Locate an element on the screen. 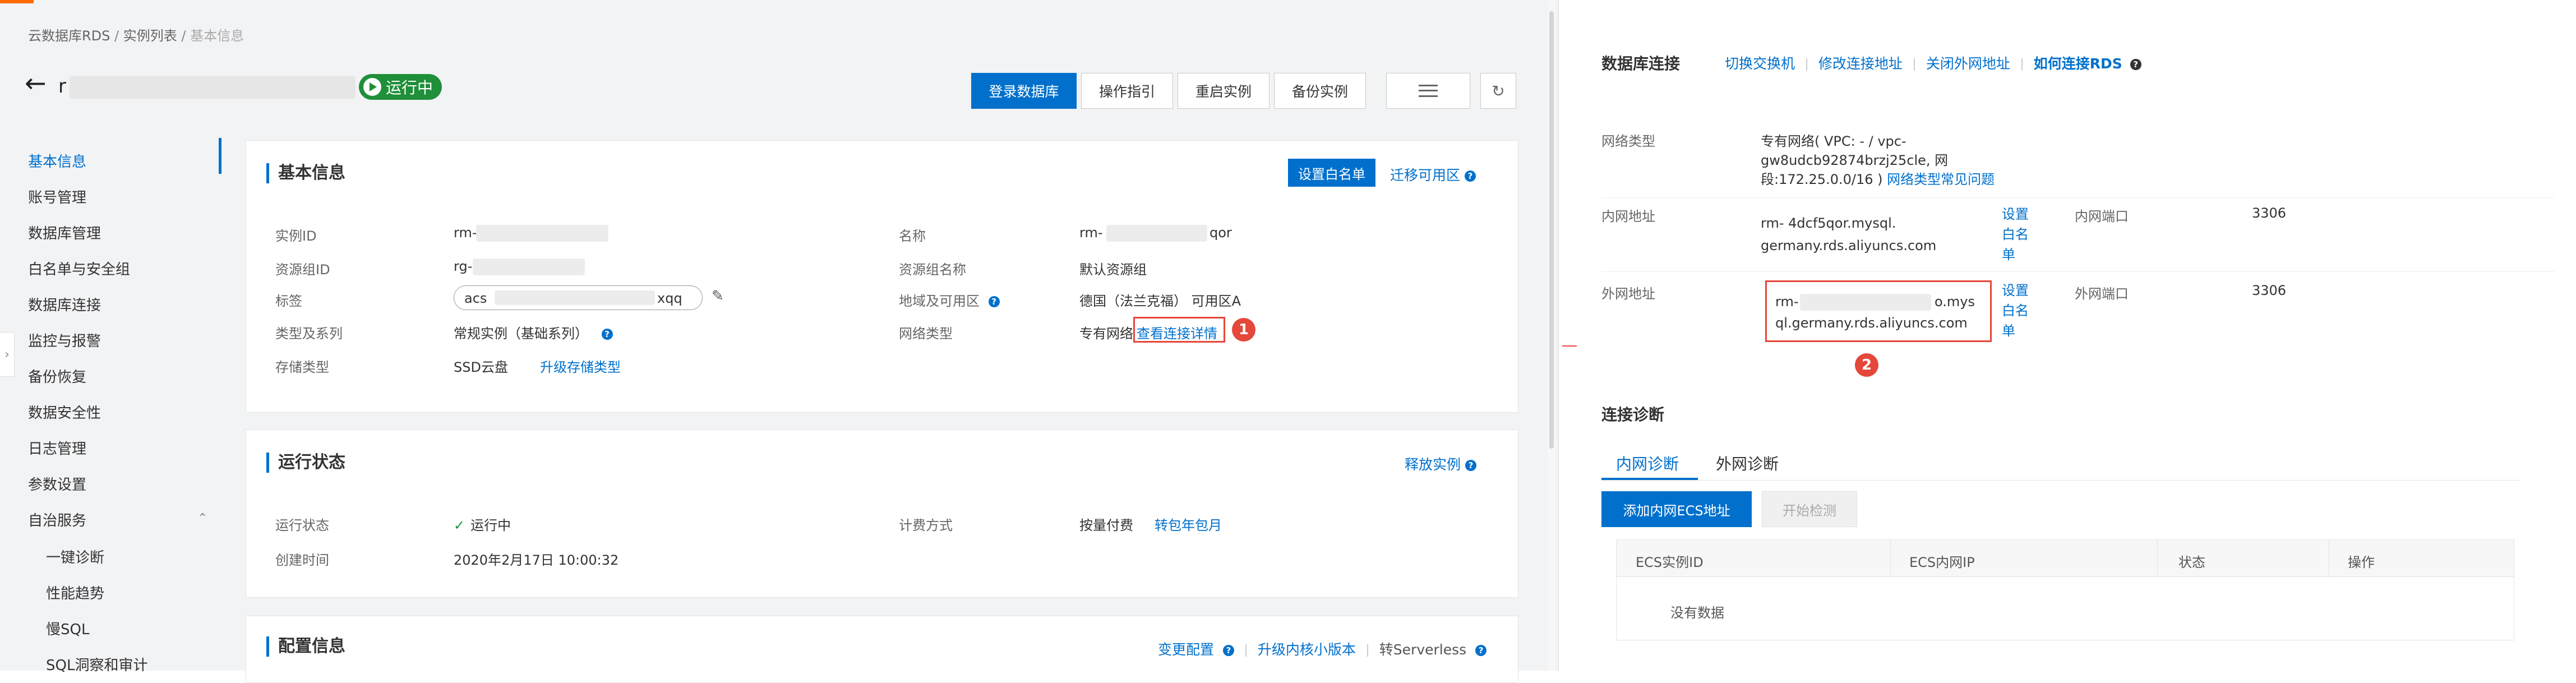  modify-addr-link: 修改连接地址 is located at coordinates (1861, 64).